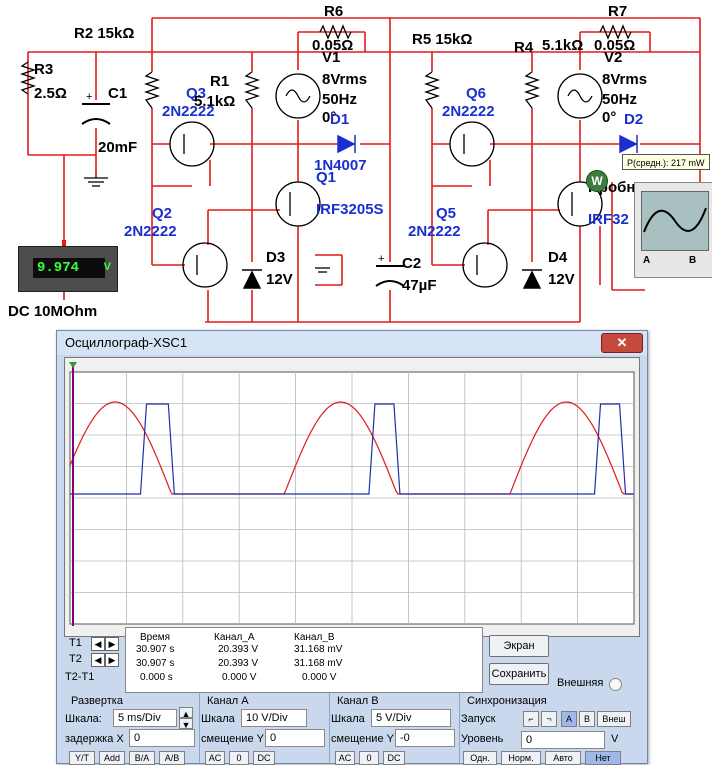  Describe the element at coordinates (519, 674) in the screenshot. I see `save-button: Сохранить` at that location.